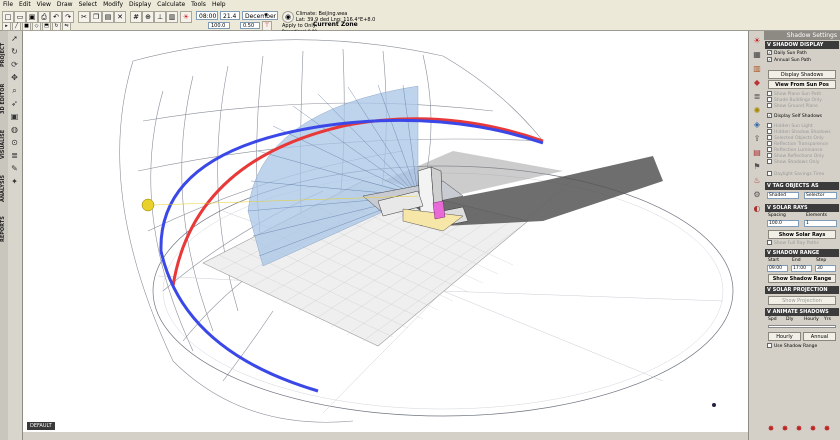 Image resolution: width=840 pixels, height=440 pixels. Describe the element at coordinates (260, 15) in the screenshot. I see `month-select: December` at that location.